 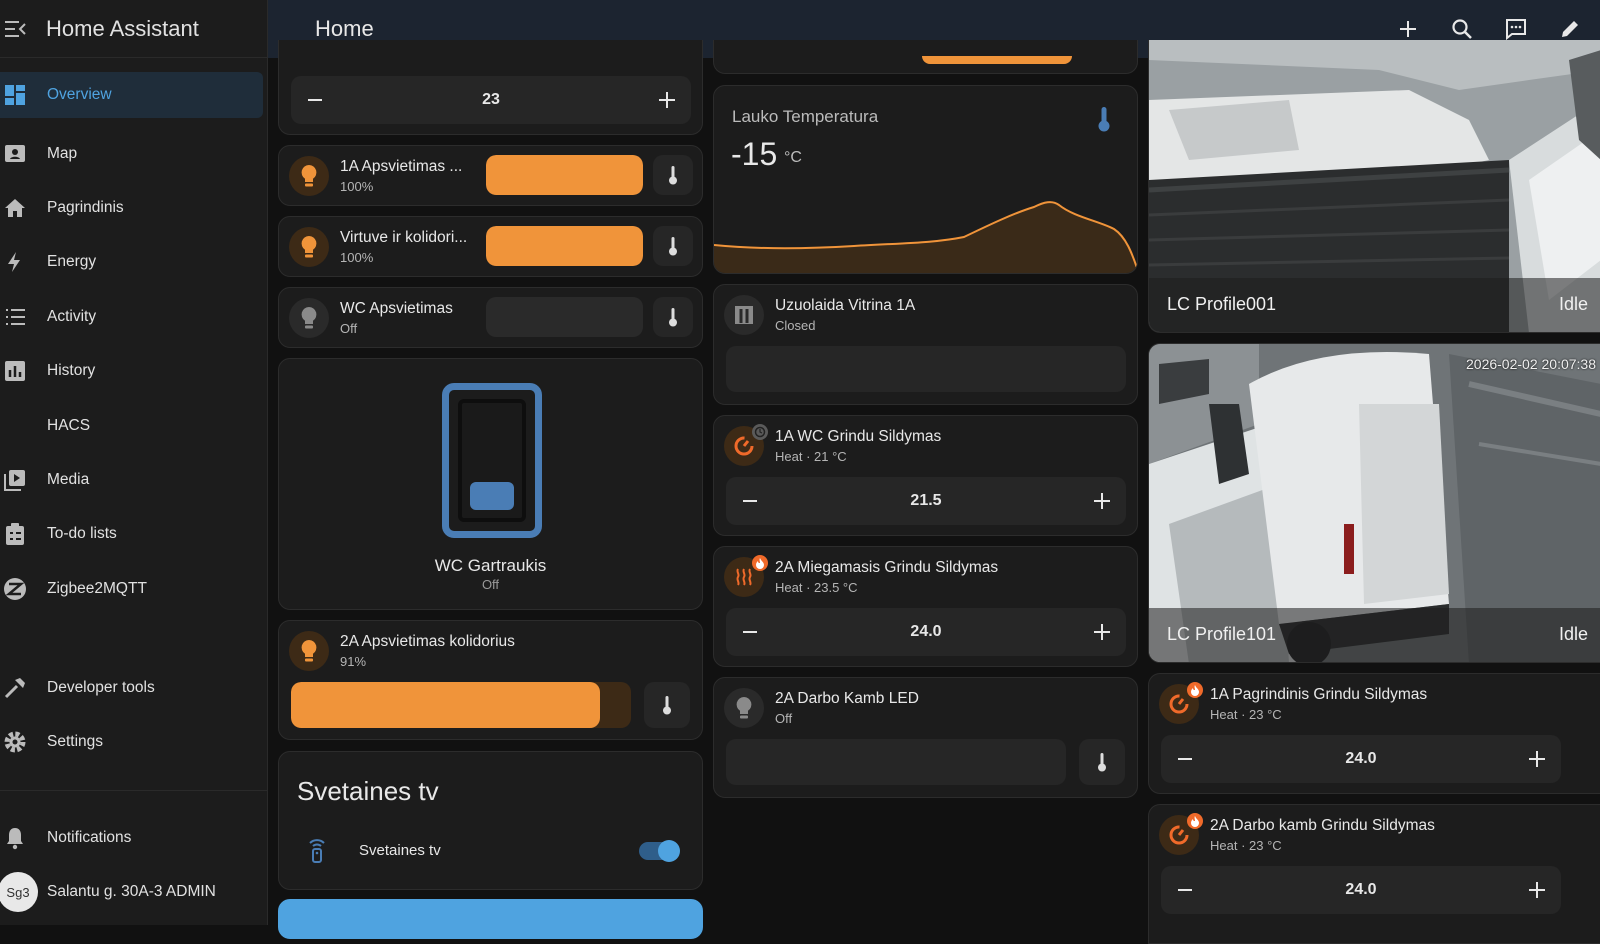 What do you see at coordinates (133, 153) in the screenshot?
I see `sidebar-item-map: Map` at bounding box center [133, 153].